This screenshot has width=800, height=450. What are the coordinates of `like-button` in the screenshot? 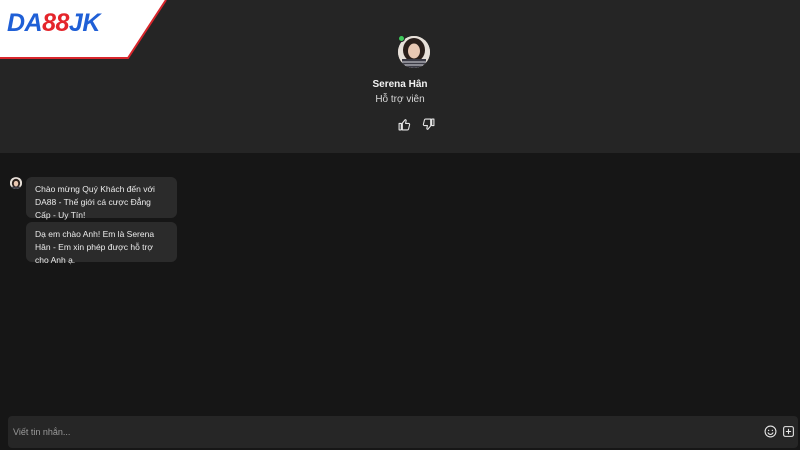 It's located at (404, 124).